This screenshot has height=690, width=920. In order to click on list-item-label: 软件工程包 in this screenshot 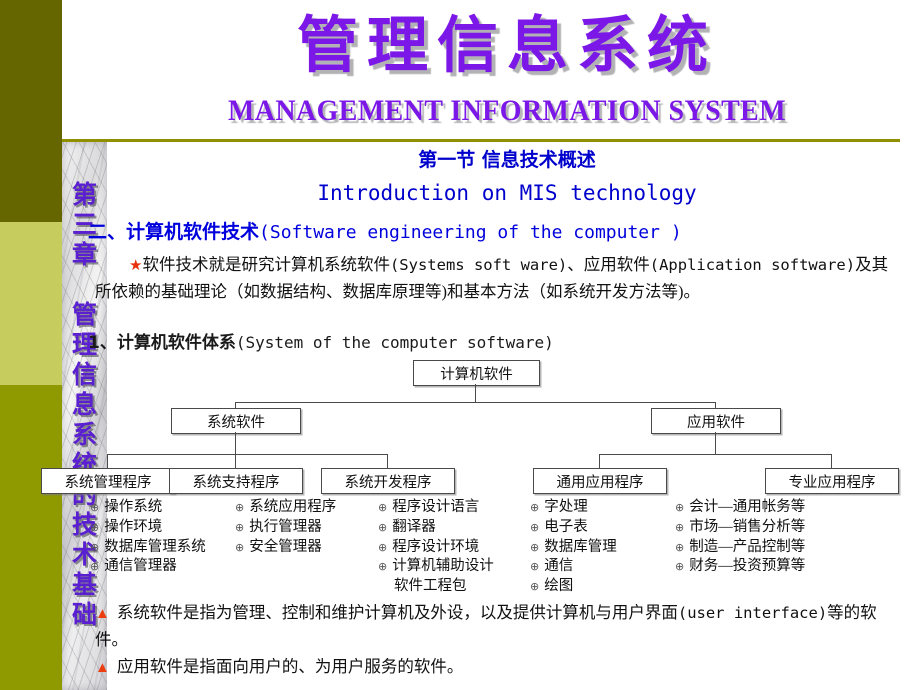, I will do `click(430, 586)`.